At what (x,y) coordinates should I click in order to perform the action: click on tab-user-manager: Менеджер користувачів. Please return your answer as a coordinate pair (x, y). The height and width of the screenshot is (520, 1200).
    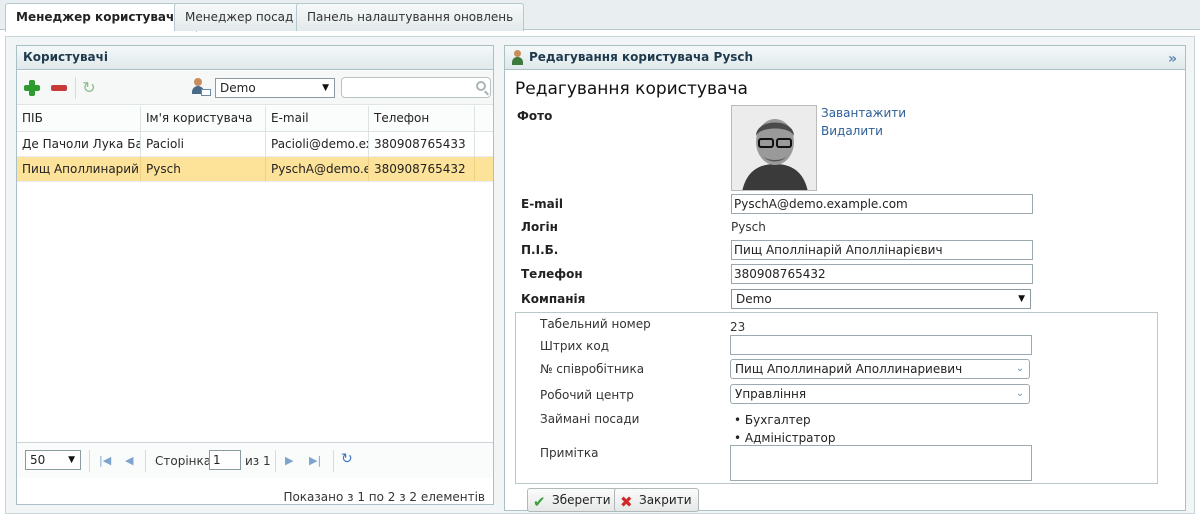
    Looking at the image, I should click on (101, 17).